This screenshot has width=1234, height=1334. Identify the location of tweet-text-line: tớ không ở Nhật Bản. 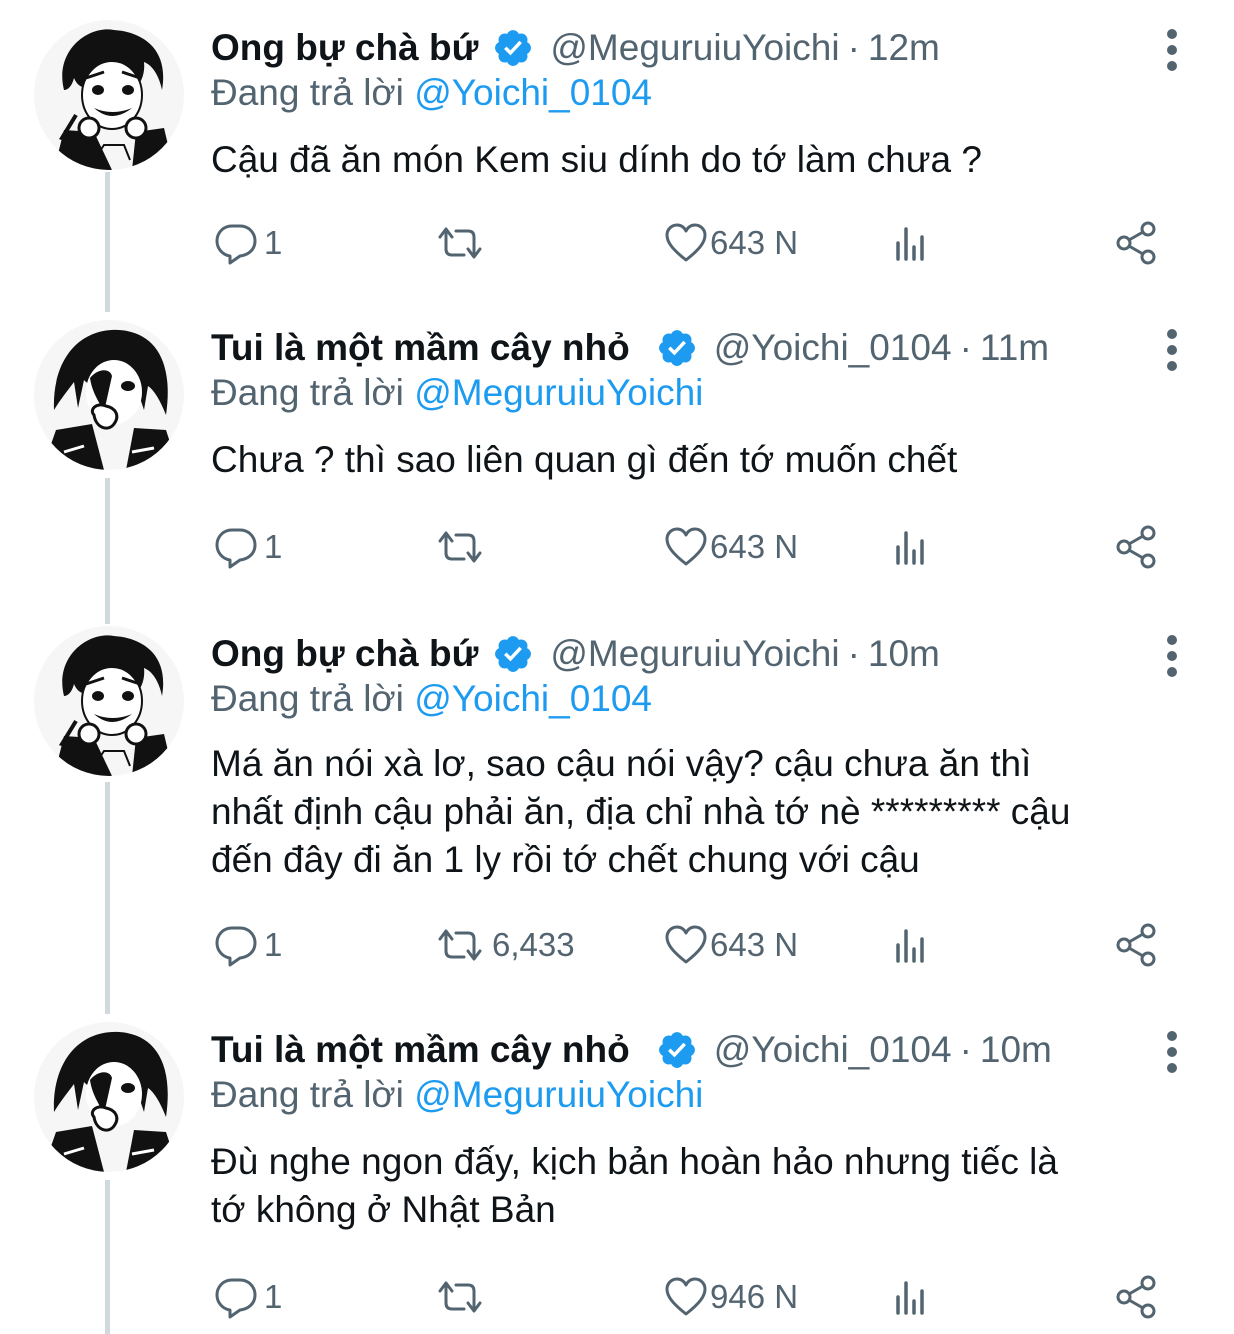
(383, 1209).